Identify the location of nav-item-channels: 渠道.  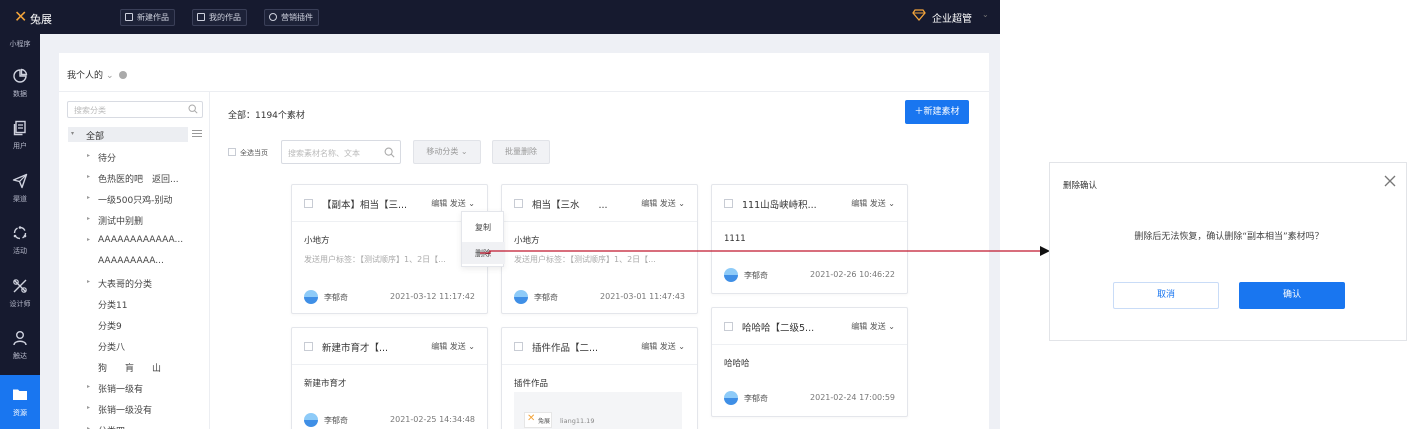
(20, 194).